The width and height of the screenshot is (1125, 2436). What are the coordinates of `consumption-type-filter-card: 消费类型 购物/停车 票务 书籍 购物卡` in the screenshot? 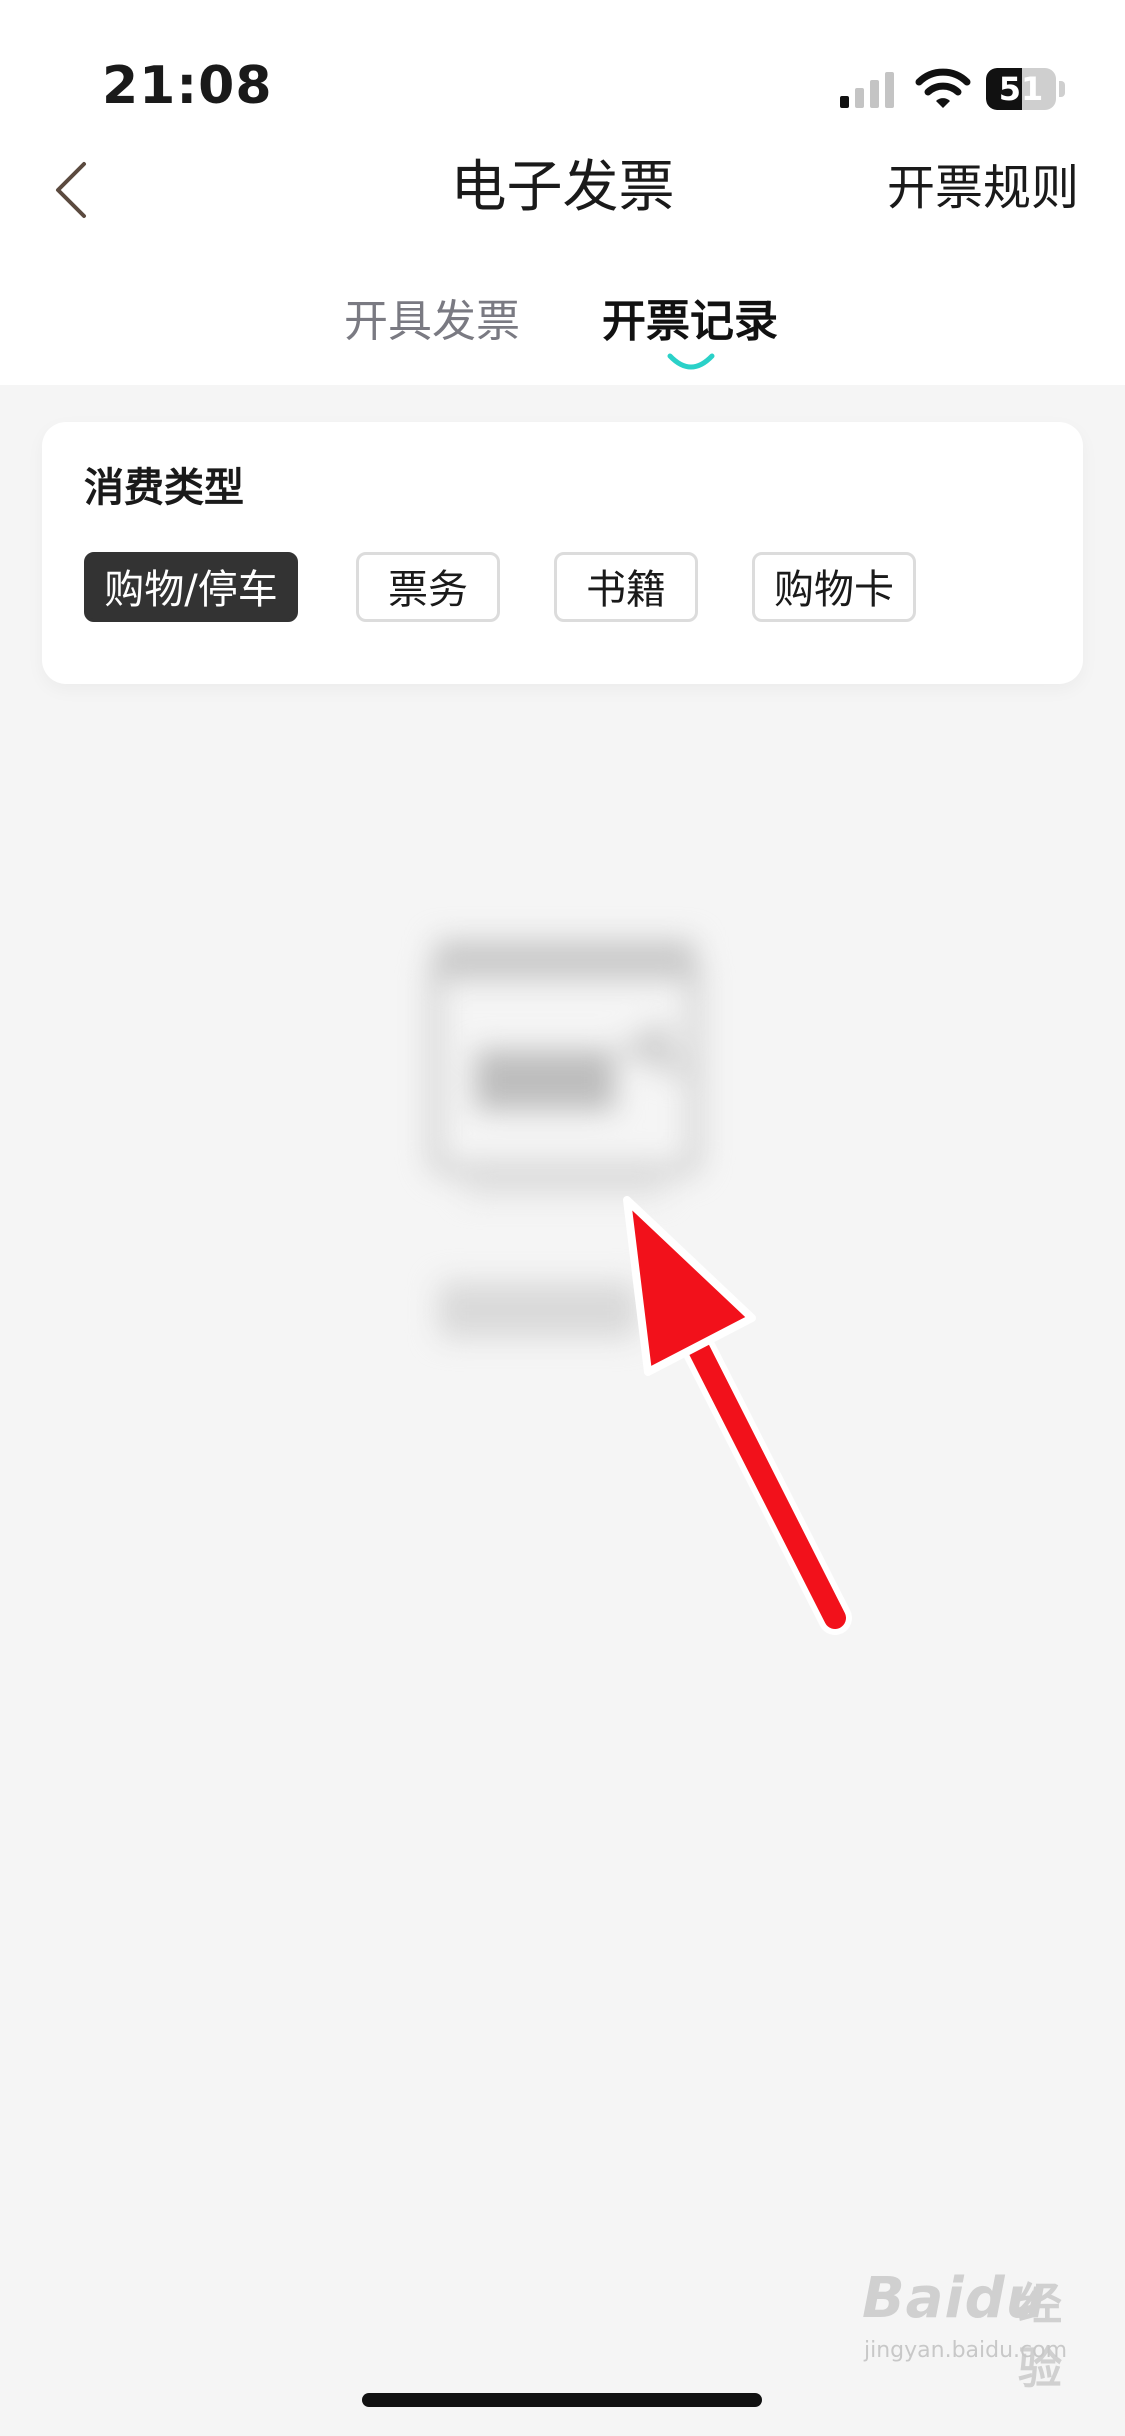 It's located at (562, 553).